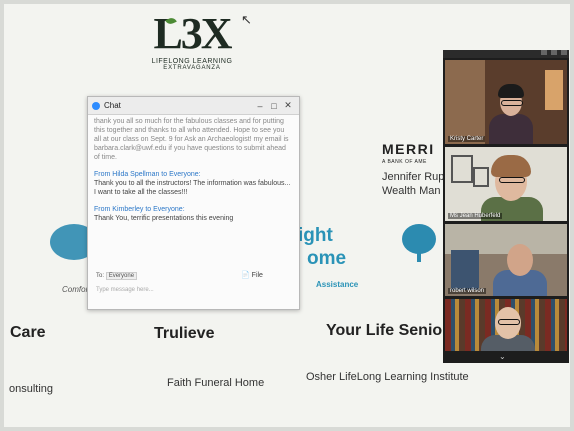 Image resolution: width=574 pixels, height=431 pixels. Describe the element at coordinates (520, 260) in the screenshot. I see `participant-face` at that location.